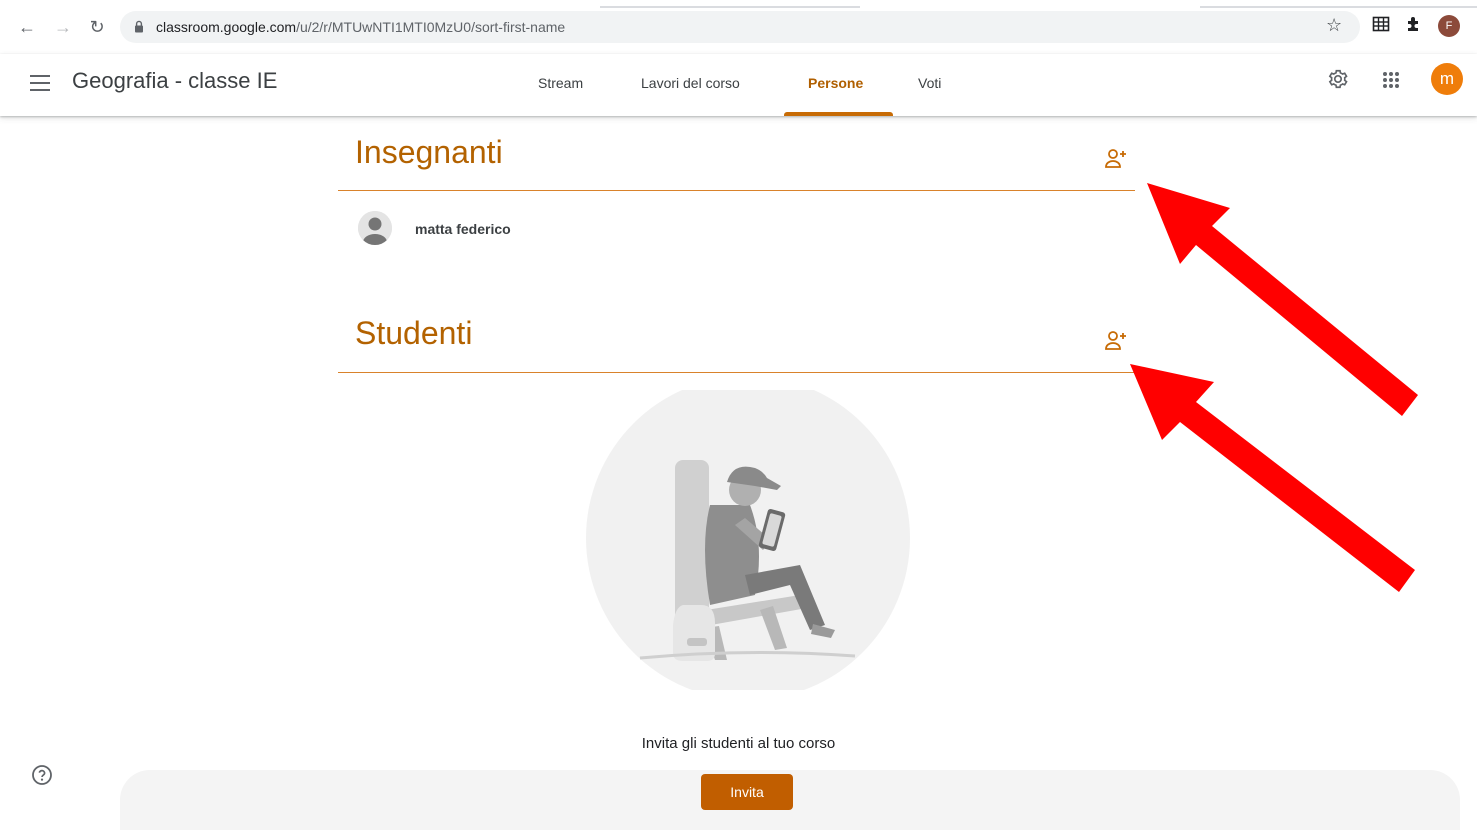  What do you see at coordinates (1447, 79) in the screenshot?
I see `account-avatar: m` at bounding box center [1447, 79].